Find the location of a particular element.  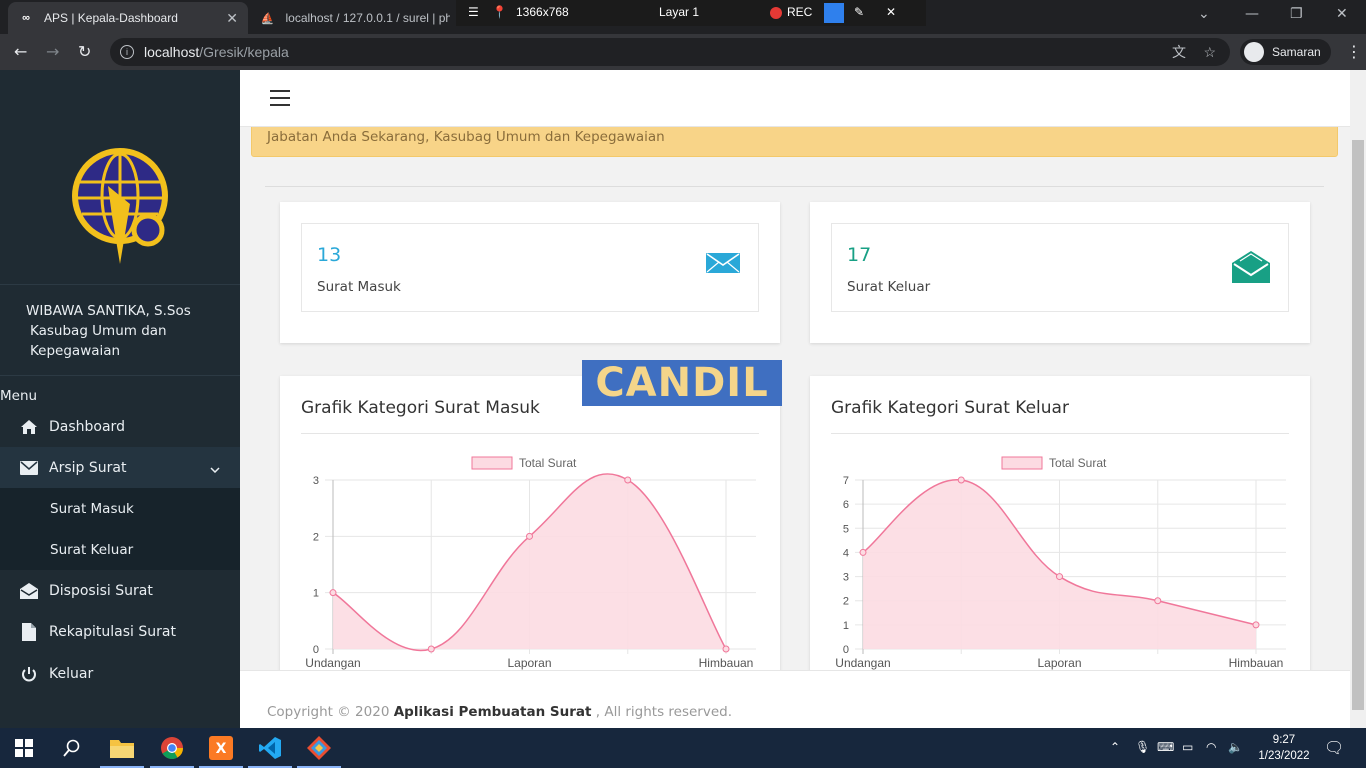

camera-icon is located at coordinates (834, 13).